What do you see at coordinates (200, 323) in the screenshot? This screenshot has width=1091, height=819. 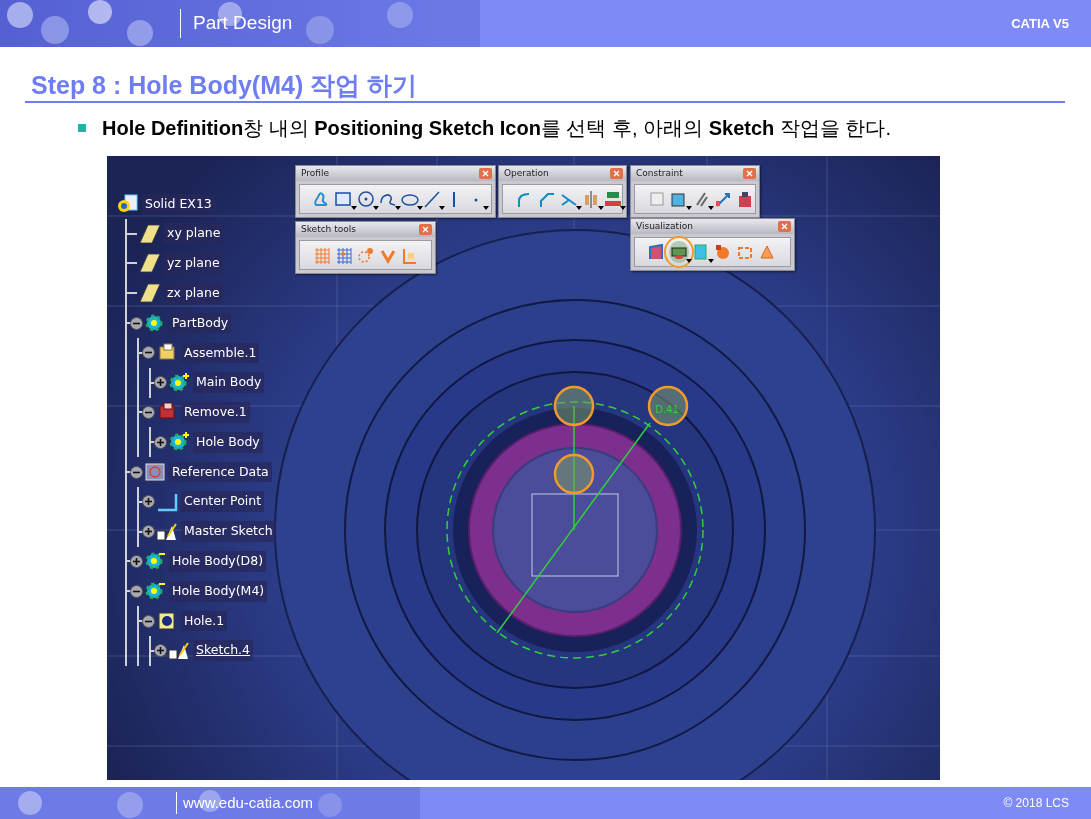 I see `tree-item: PartBody` at bounding box center [200, 323].